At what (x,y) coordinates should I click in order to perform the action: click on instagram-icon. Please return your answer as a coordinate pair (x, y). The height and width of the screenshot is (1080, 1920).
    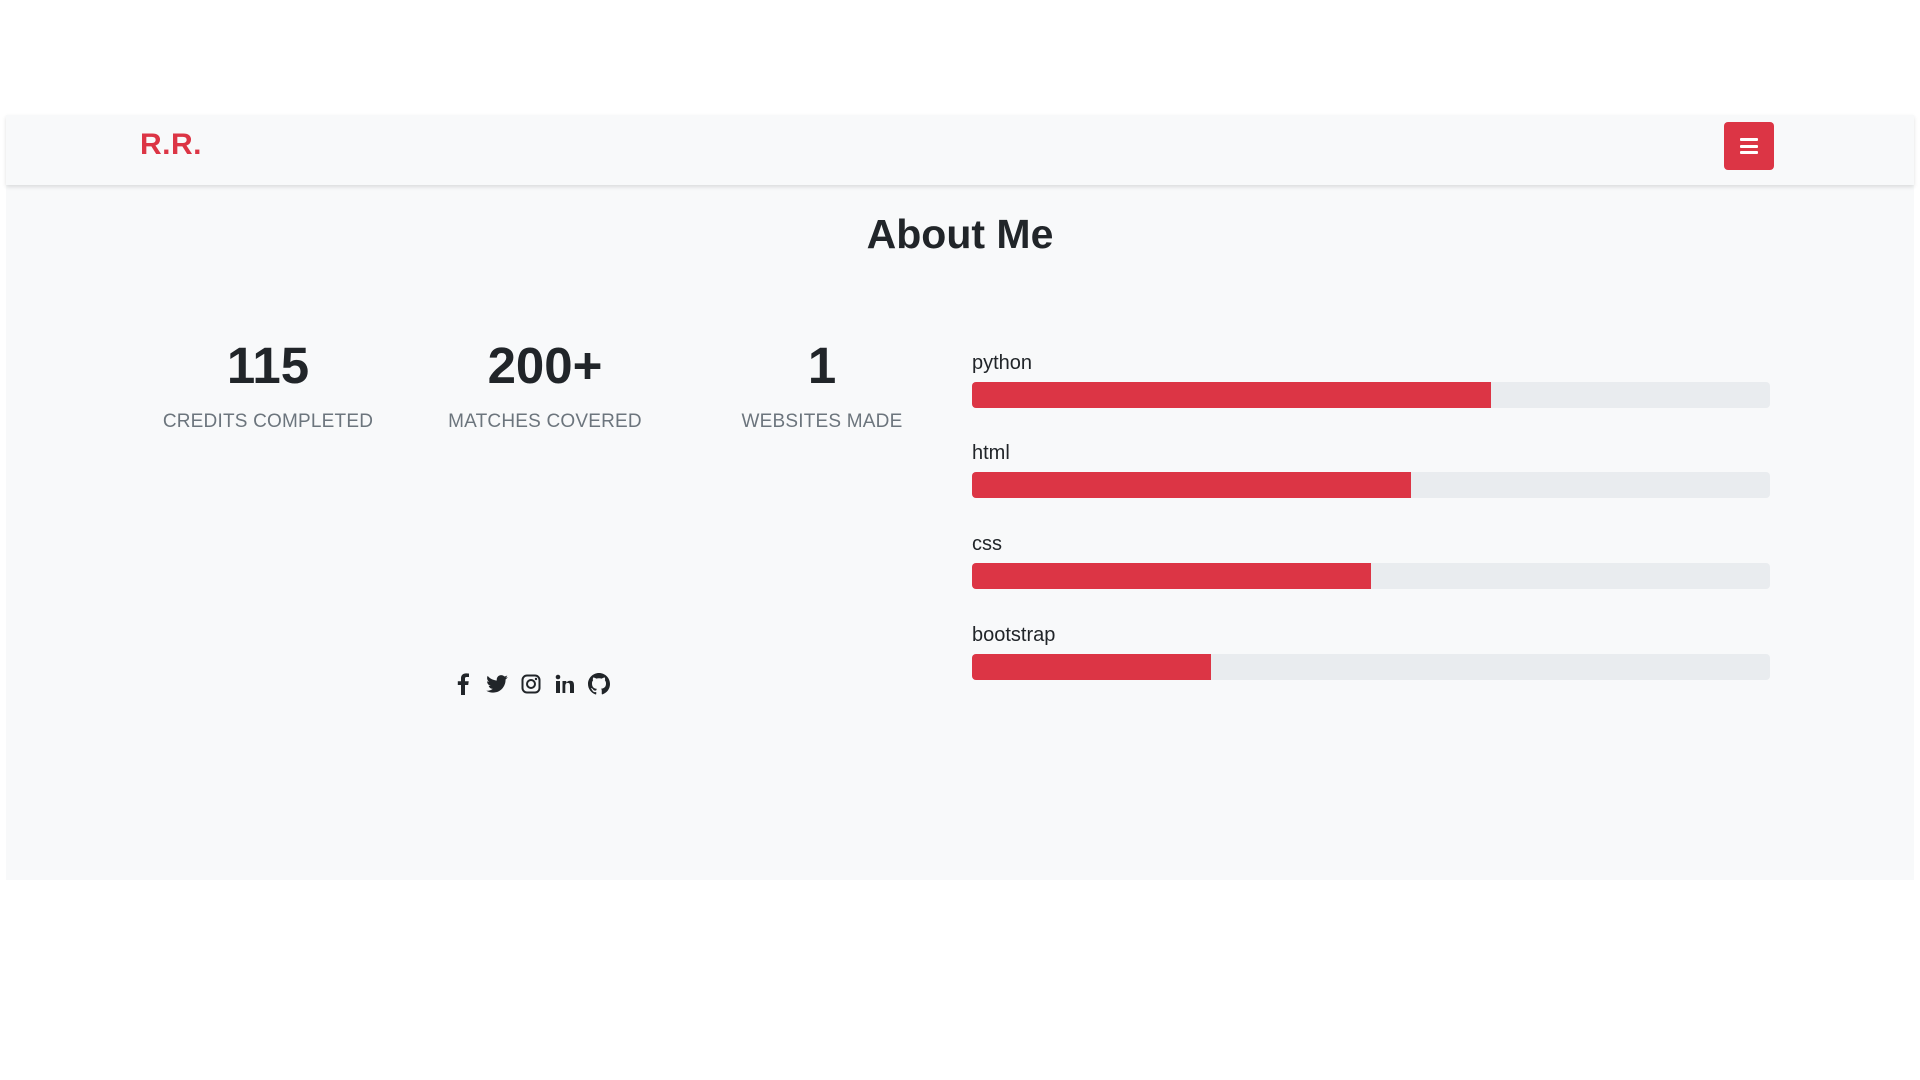
    Looking at the image, I should click on (531, 684).